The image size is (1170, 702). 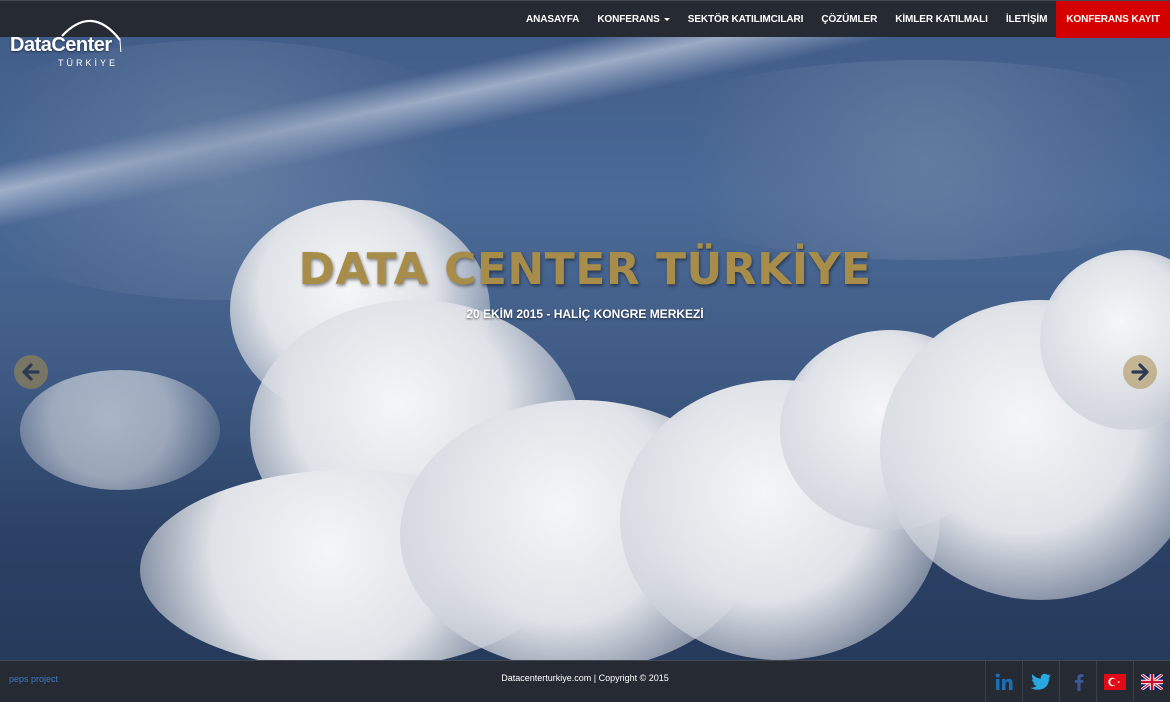 What do you see at coordinates (941, 19) in the screenshot?
I see `nav-item-kimler-katilmali: KİMLER KATILMALI` at bounding box center [941, 19].